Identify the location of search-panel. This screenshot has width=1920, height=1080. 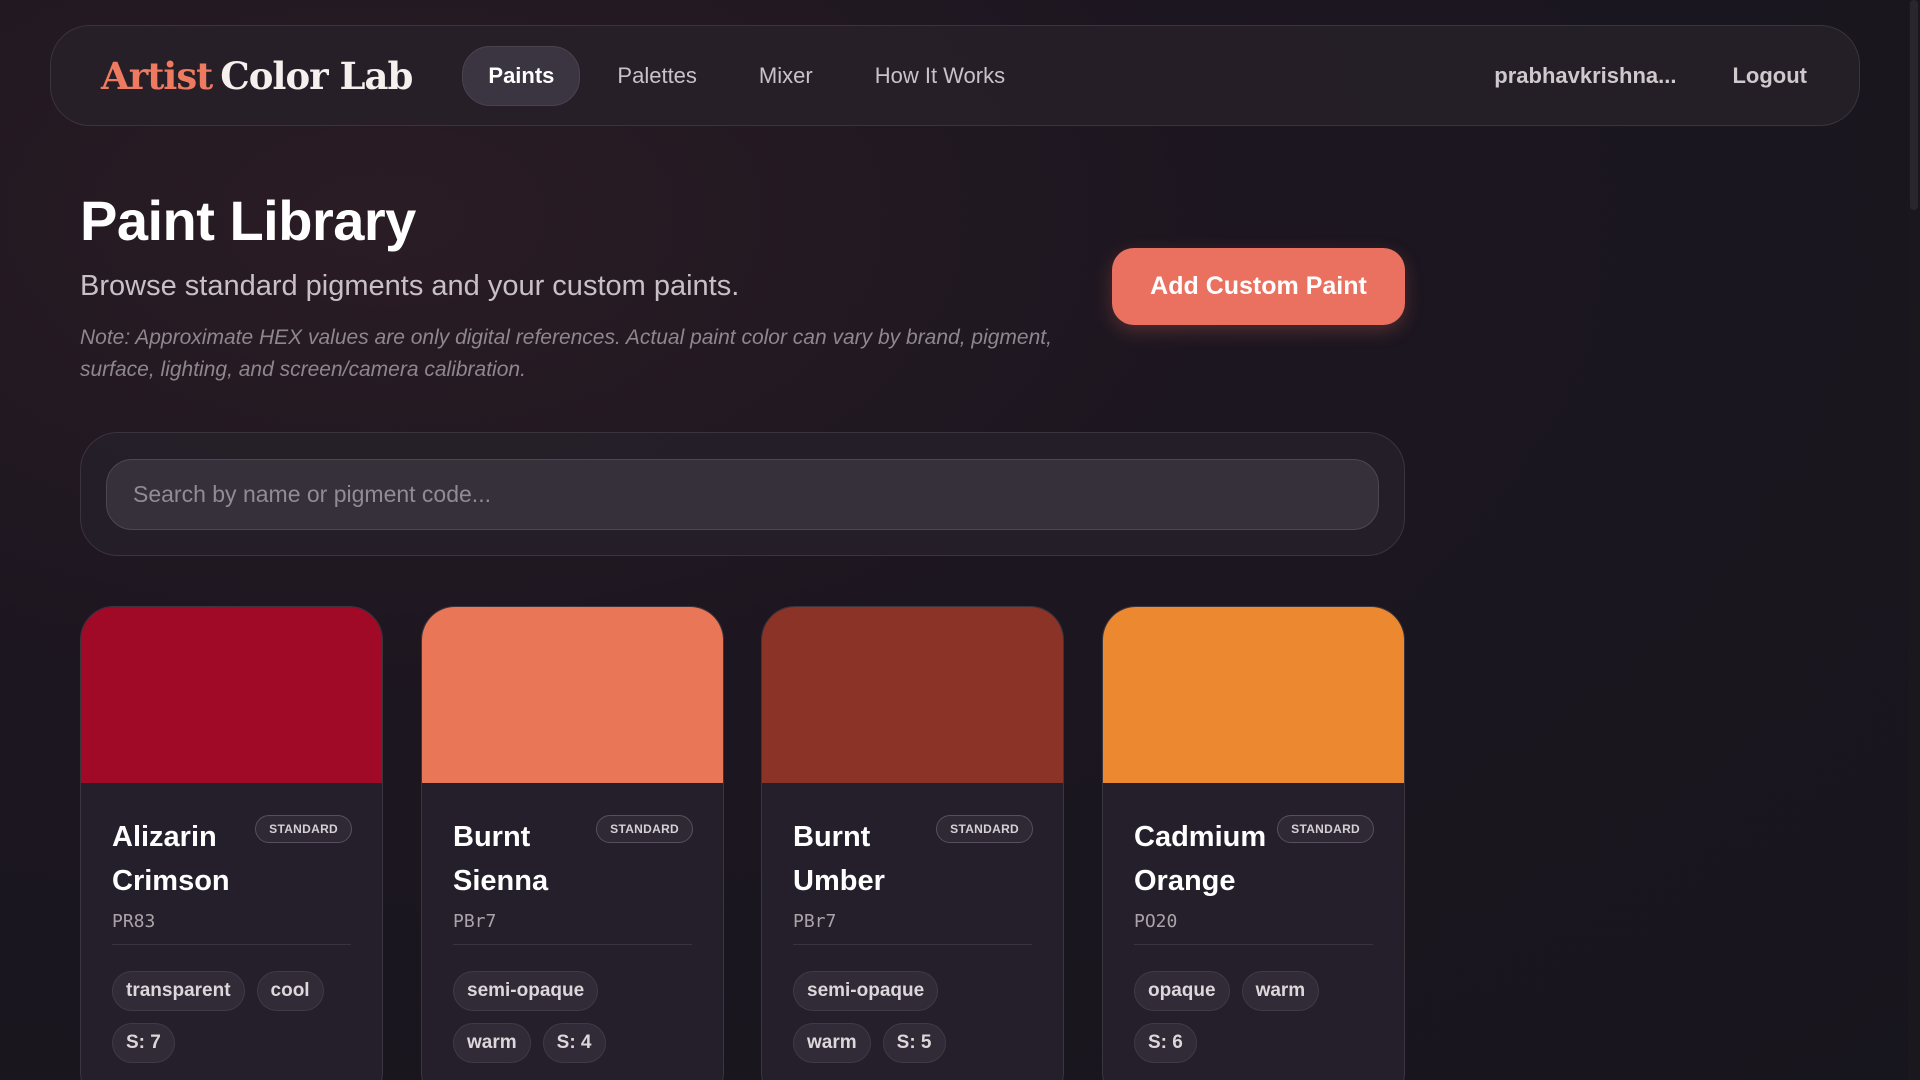
(742, 494).